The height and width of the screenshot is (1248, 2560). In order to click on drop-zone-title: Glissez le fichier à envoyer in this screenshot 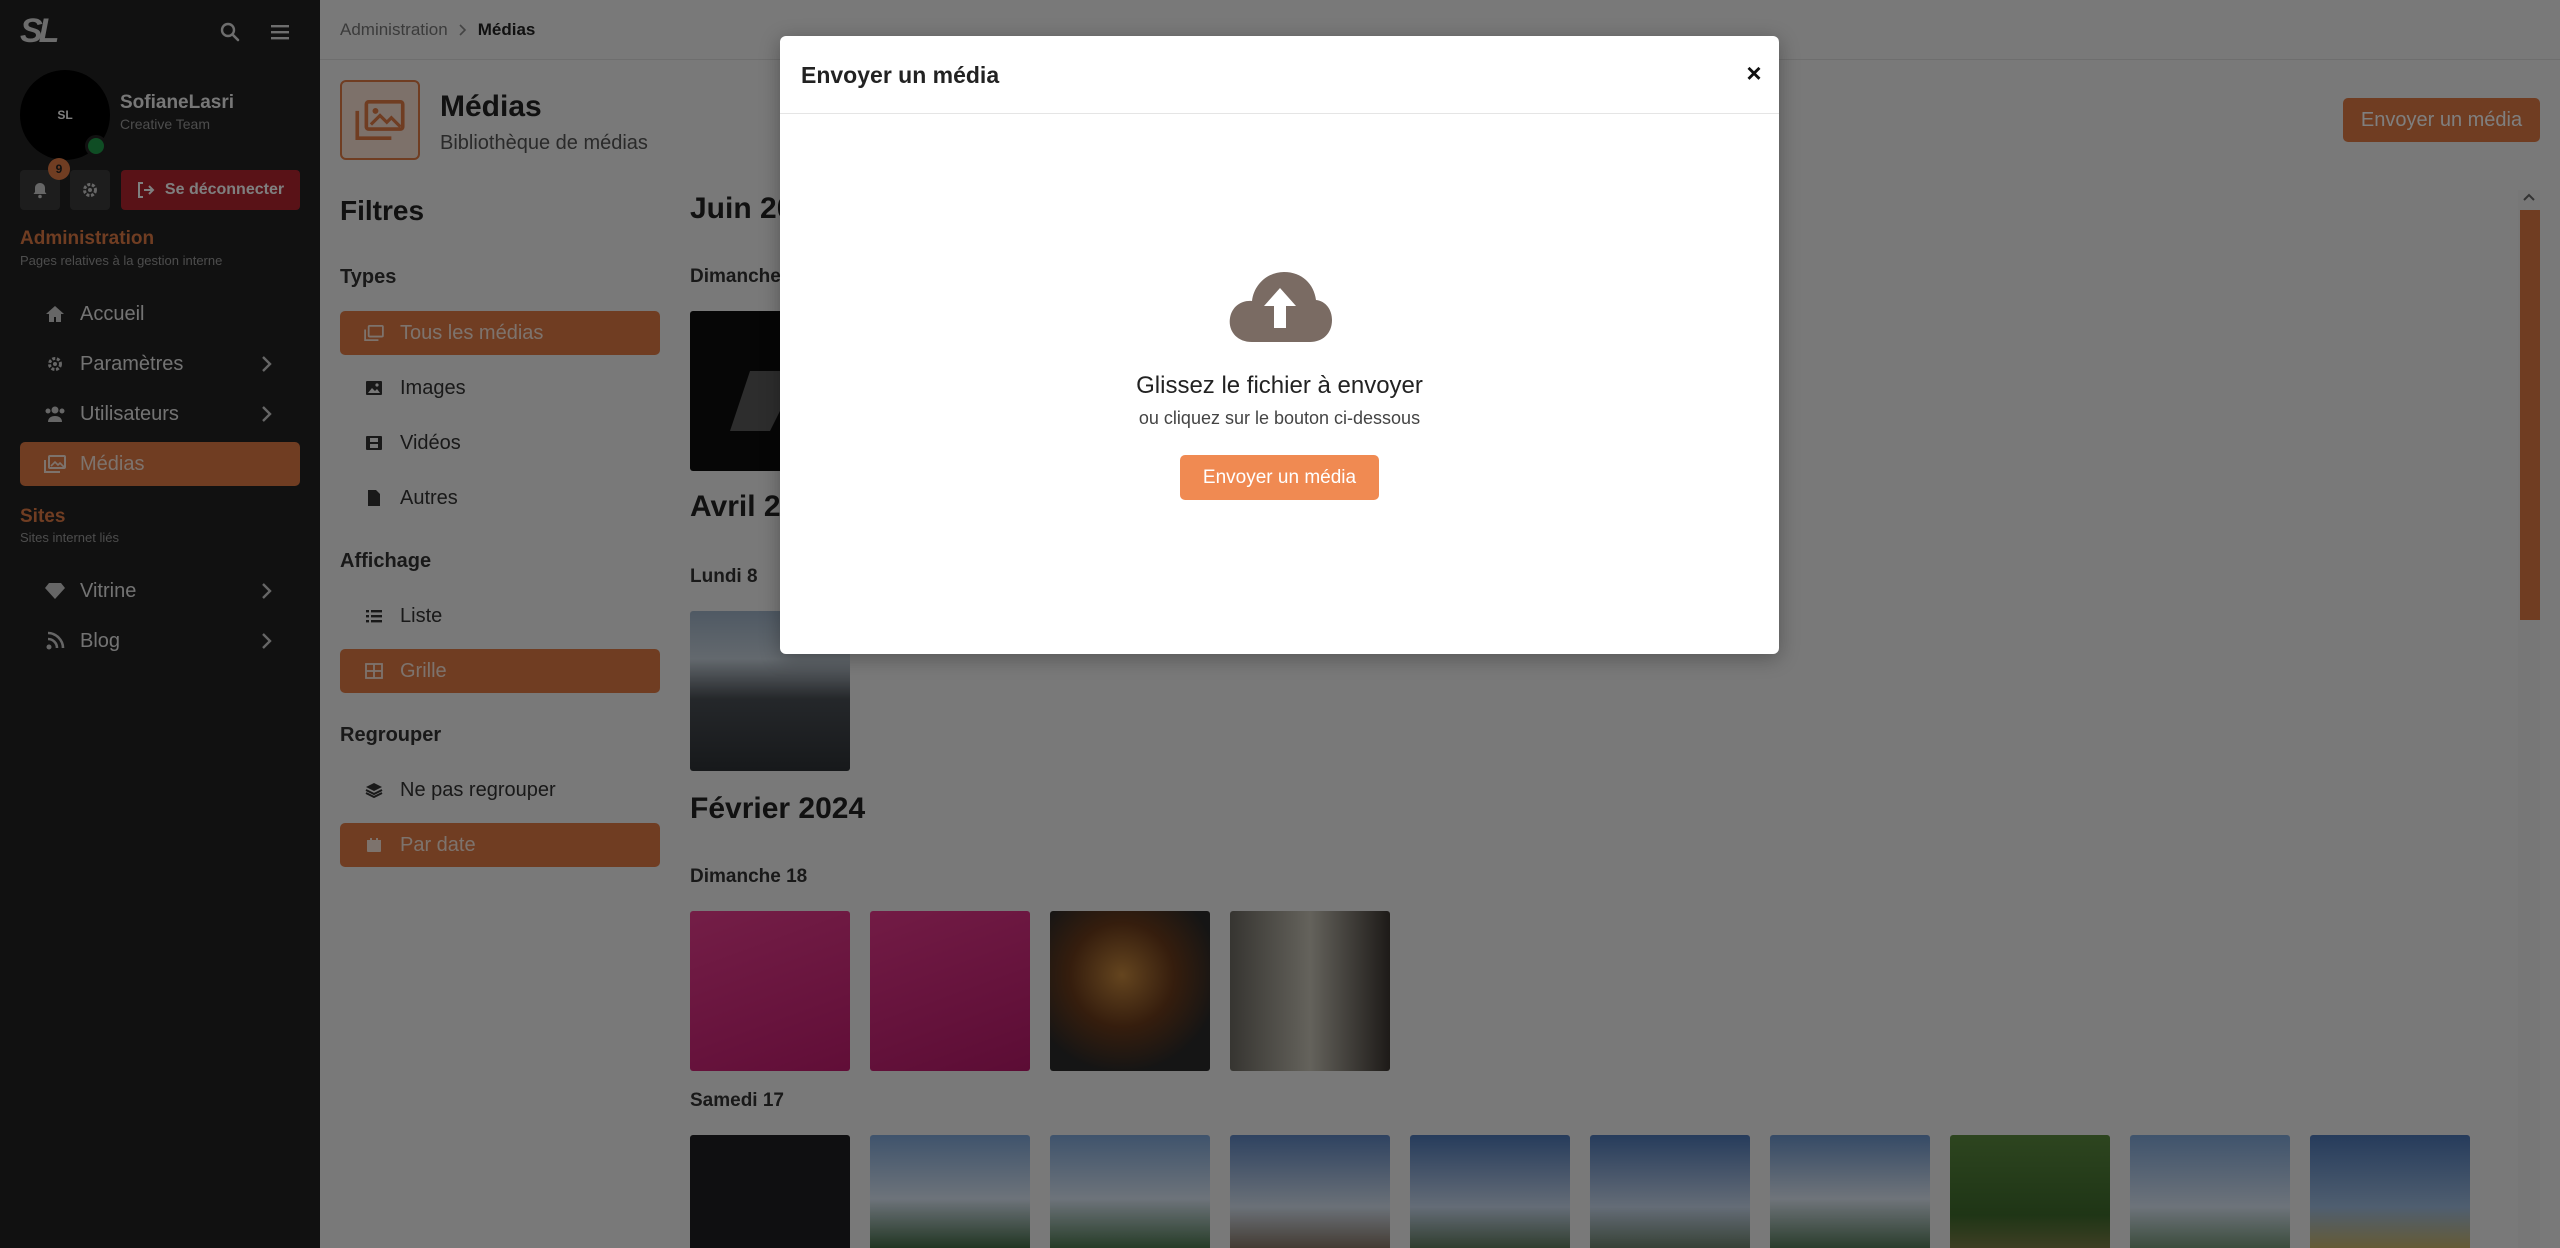, I will do `click(1279, 385)`.